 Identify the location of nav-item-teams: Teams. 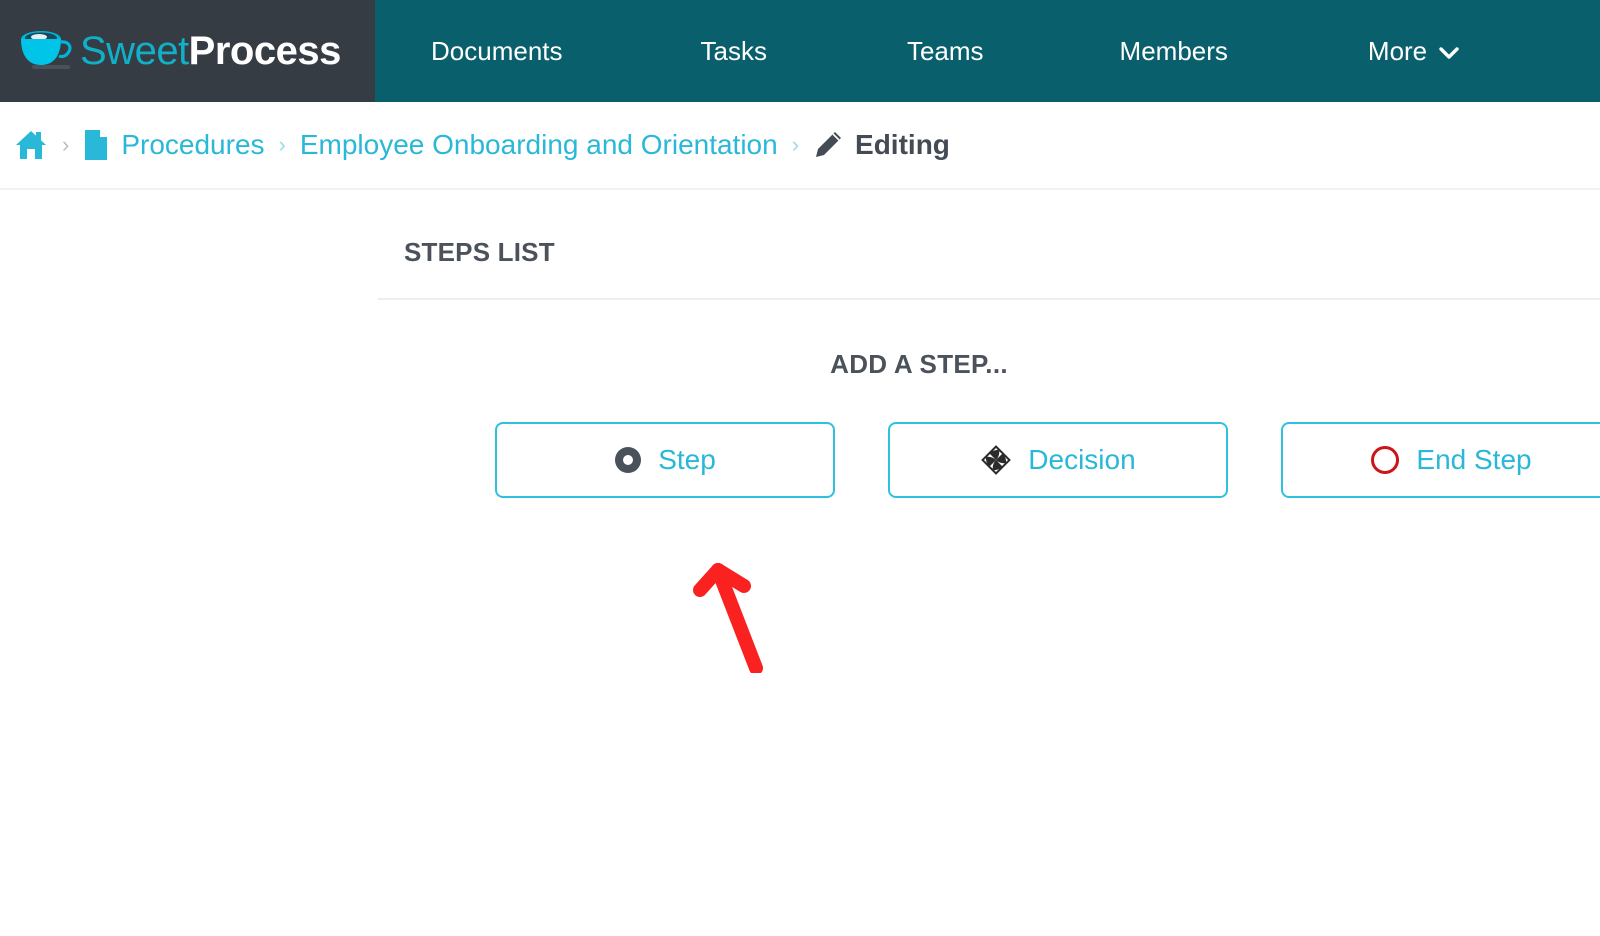
(945, 51).